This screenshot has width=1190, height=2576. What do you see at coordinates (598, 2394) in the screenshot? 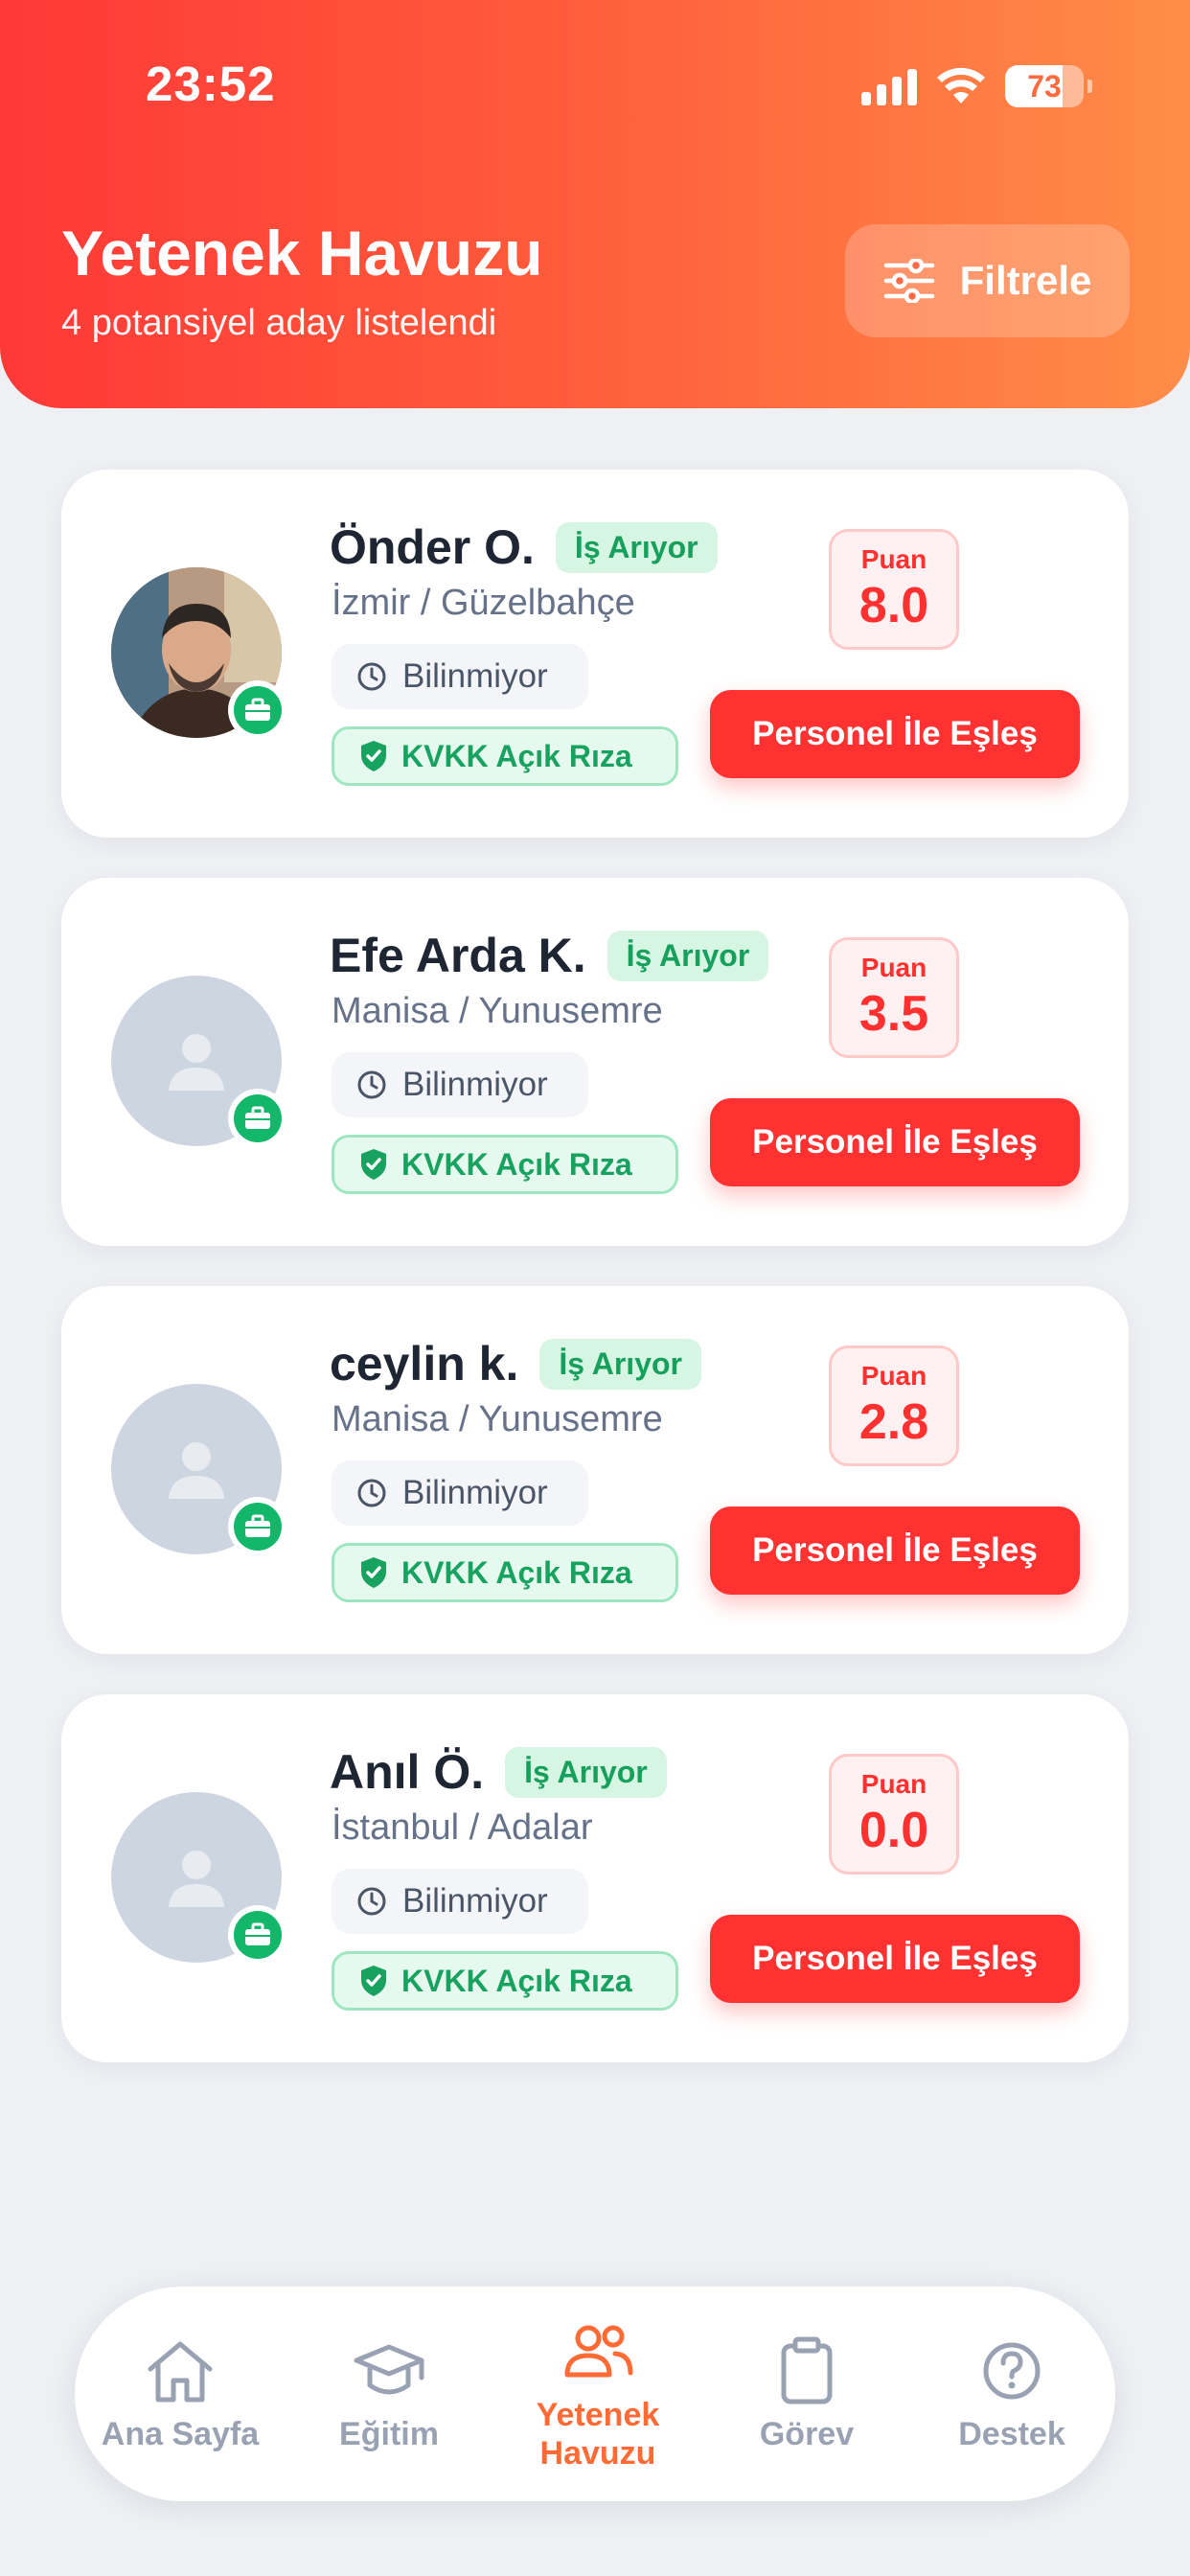
I see `nav-item-talent-pool: Yetenek Havuzu` at bounding box center [598, 2394].